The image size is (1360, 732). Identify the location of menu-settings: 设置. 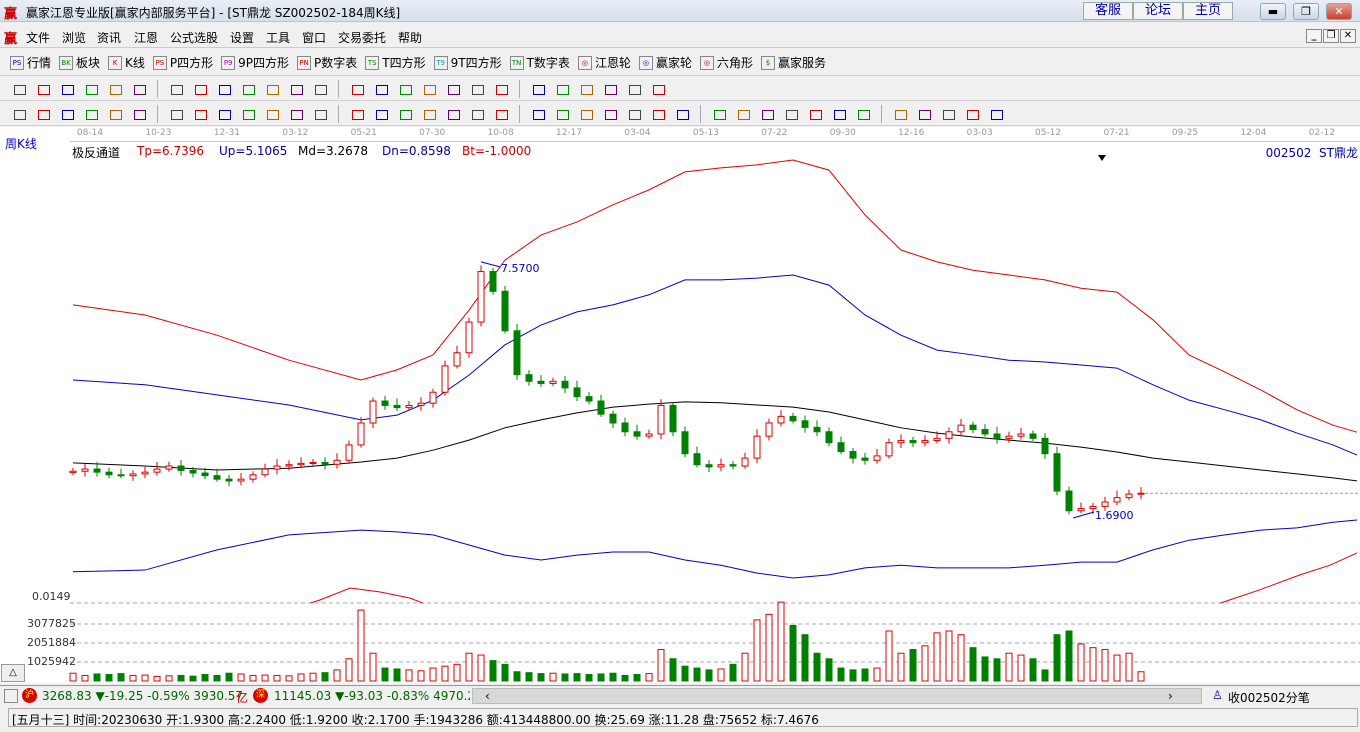
(242, 37).